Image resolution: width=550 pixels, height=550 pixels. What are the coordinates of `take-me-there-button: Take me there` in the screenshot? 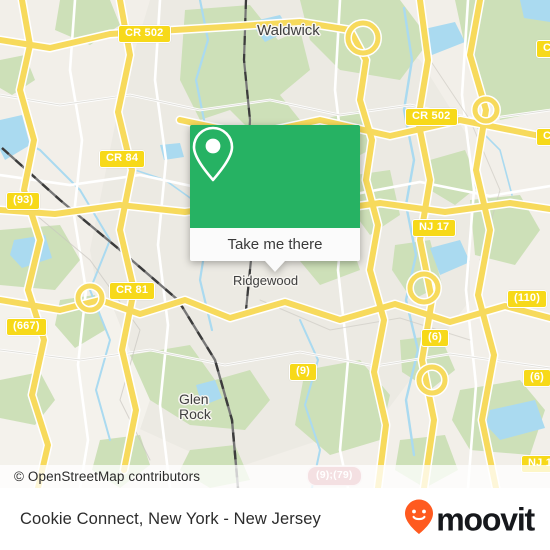 It's located at (275, 244).